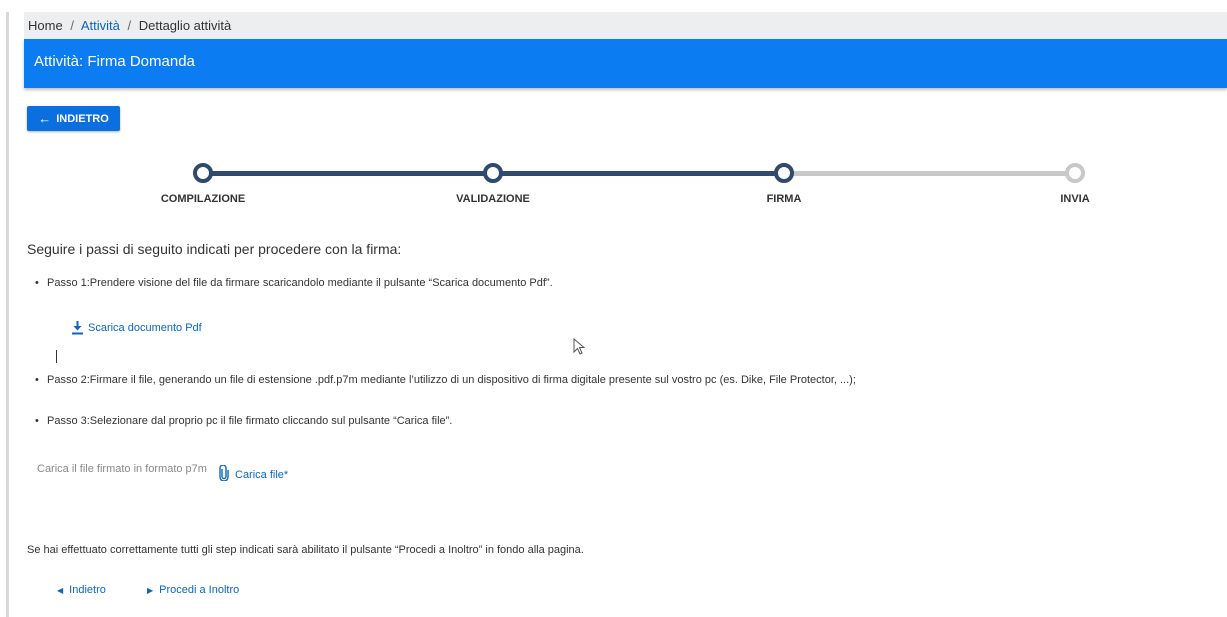  I want to click on back-button: ← INDIETRO, so click(73, 118).